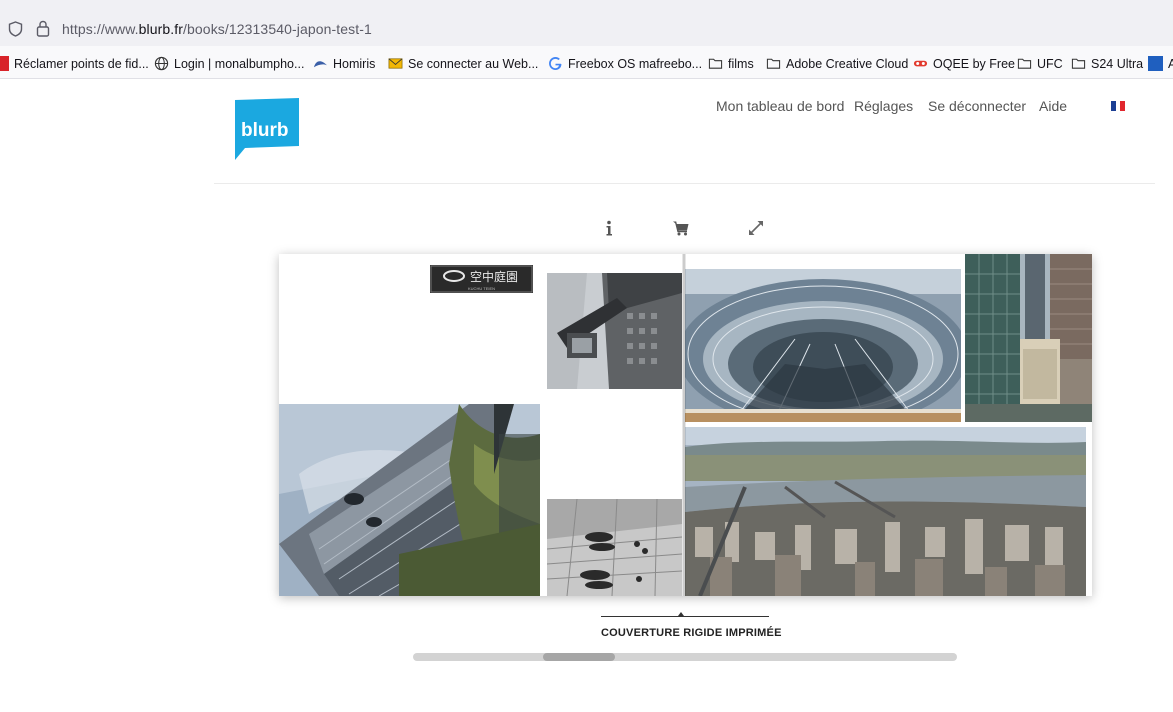 The height and width of the screenshot is (712, 1173). What do you see at coordinates (974, 63) in the screenshot?
I see `bookmark-label: OQEE by Free` at bounding box center [974, 63].